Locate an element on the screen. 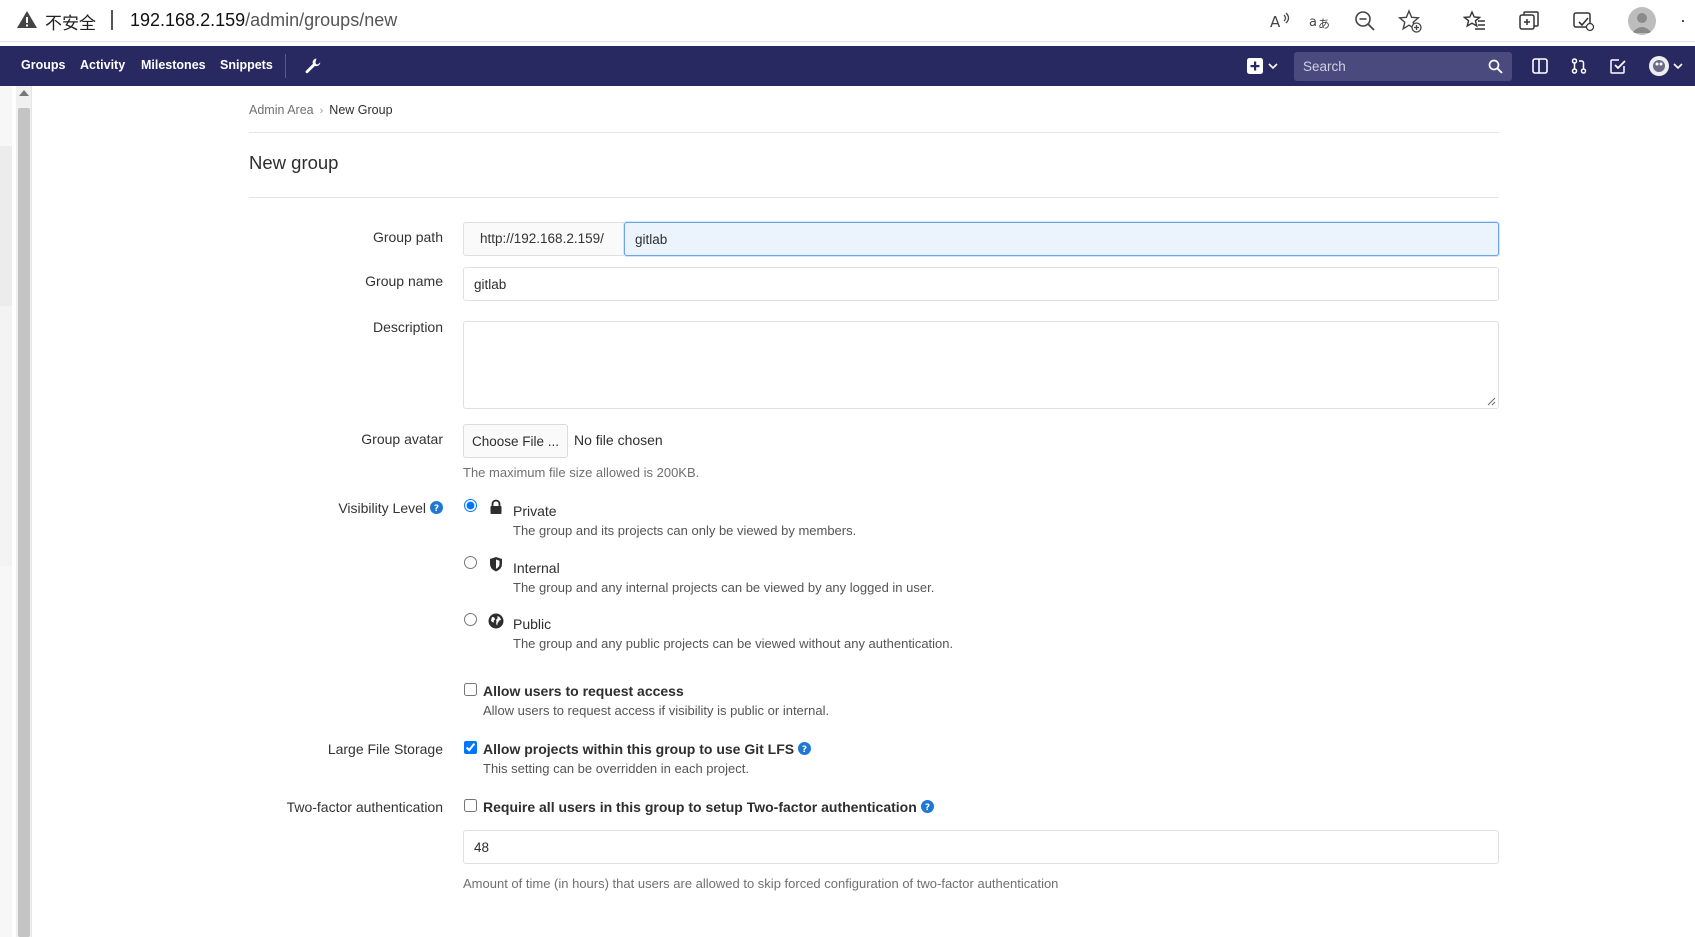 This screenshot has width=1695, height=937. visibility-internal-title: Internal is located at coordinates (536, 568).